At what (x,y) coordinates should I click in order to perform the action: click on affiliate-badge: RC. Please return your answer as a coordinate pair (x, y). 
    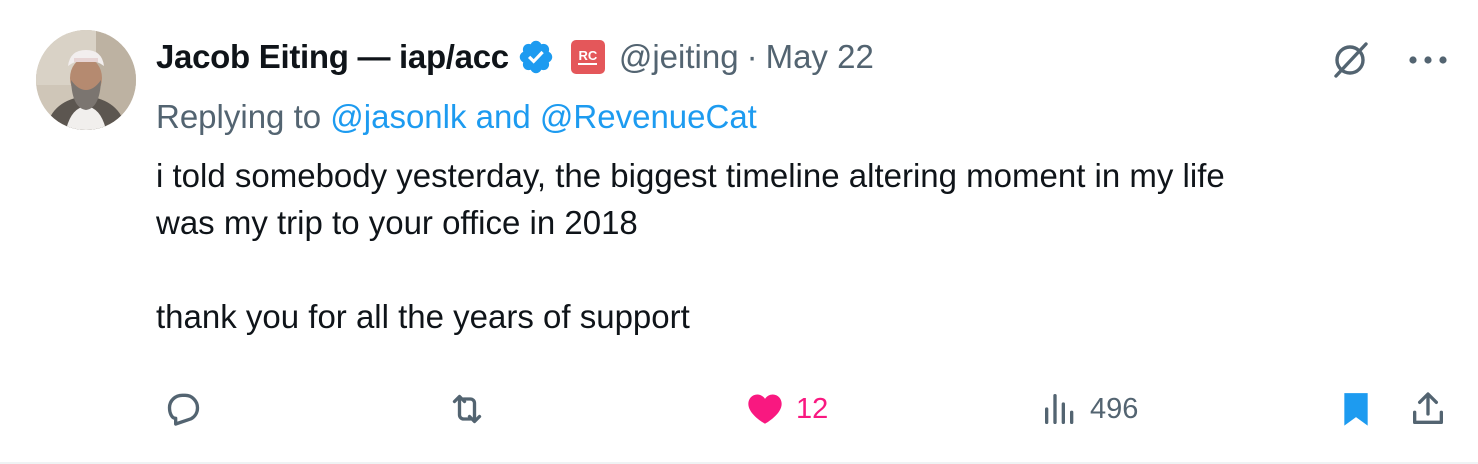
    Looking at the image, I should click on (587, 57).